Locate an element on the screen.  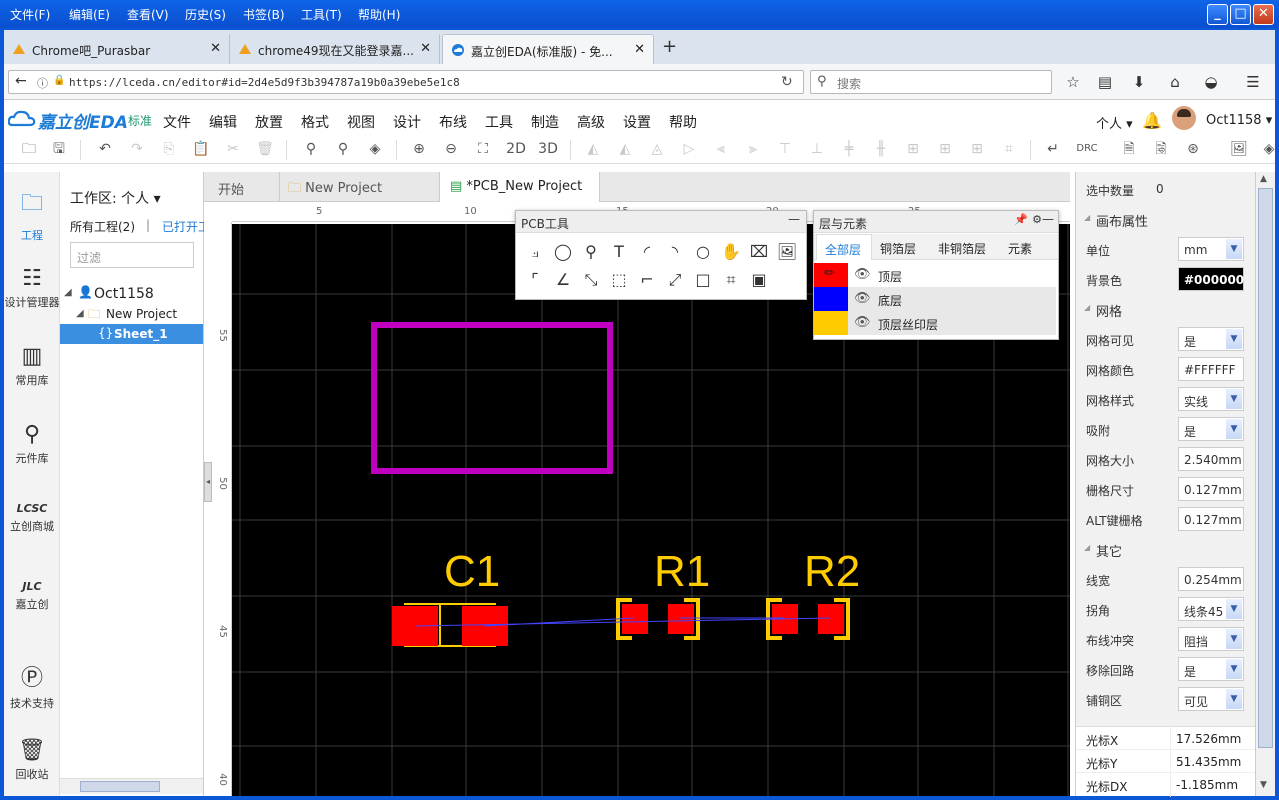
image-icon: 🖼 is located at coordinates (1239, 149).